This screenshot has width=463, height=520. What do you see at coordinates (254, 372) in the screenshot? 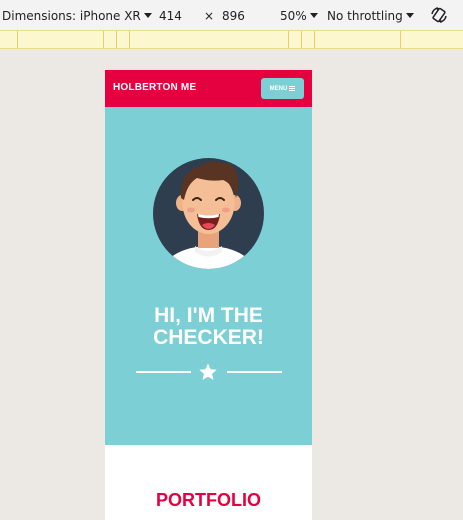
I see `divider-line-right` at bounding box center [254, 372].